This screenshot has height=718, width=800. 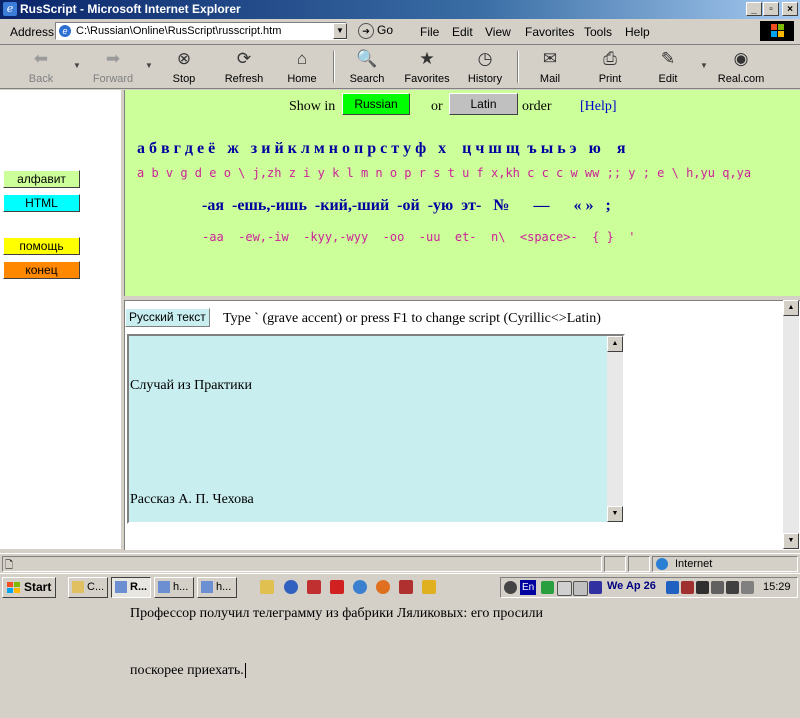 I want to click on scroll-down-button: ▼, so click(x=615, y=514).